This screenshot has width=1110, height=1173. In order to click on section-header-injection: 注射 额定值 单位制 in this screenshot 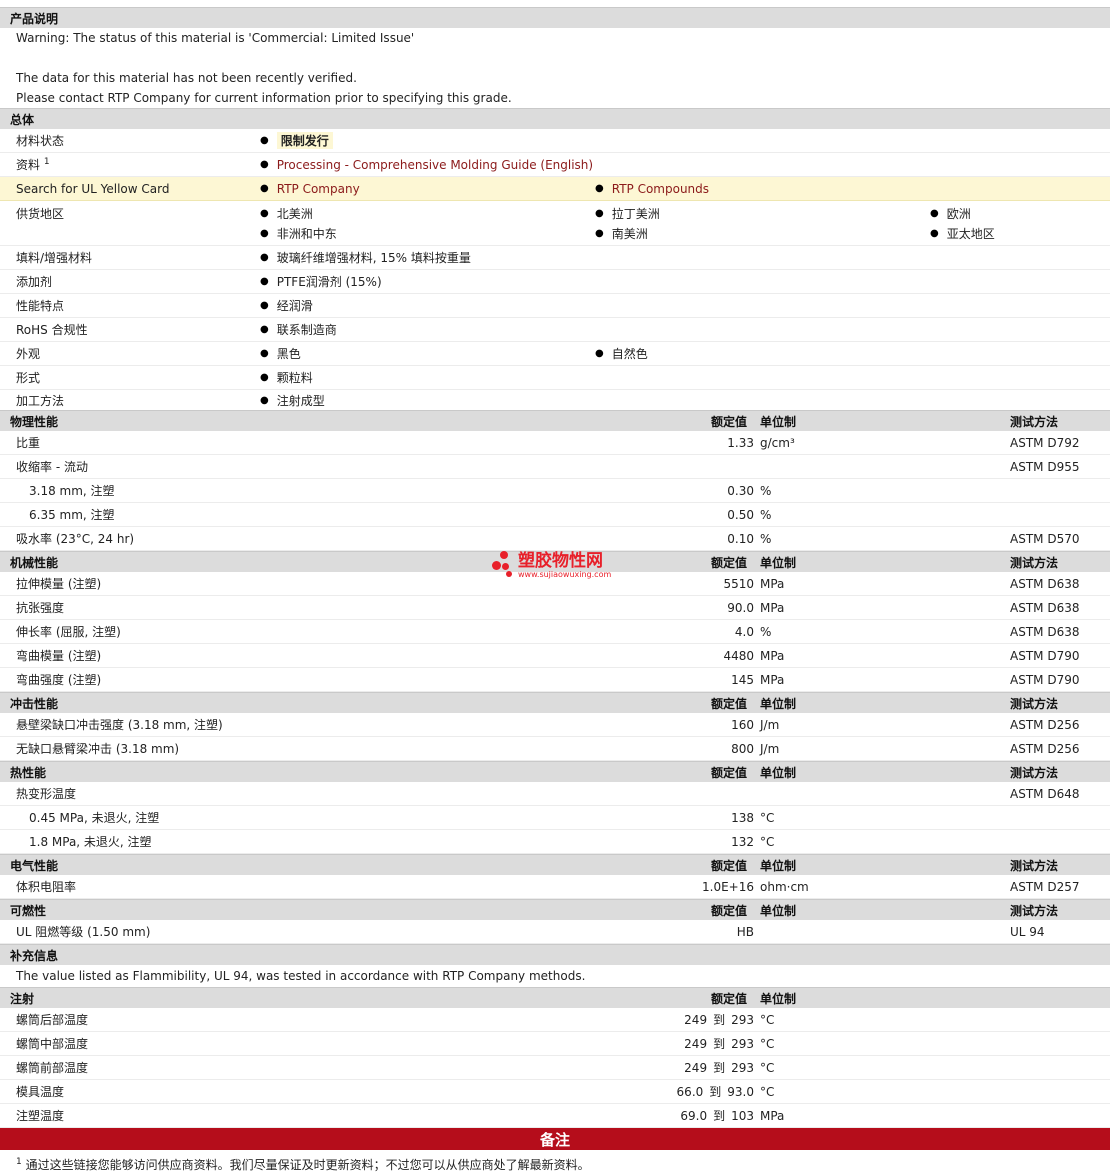, I will do `click(555, 997)`.